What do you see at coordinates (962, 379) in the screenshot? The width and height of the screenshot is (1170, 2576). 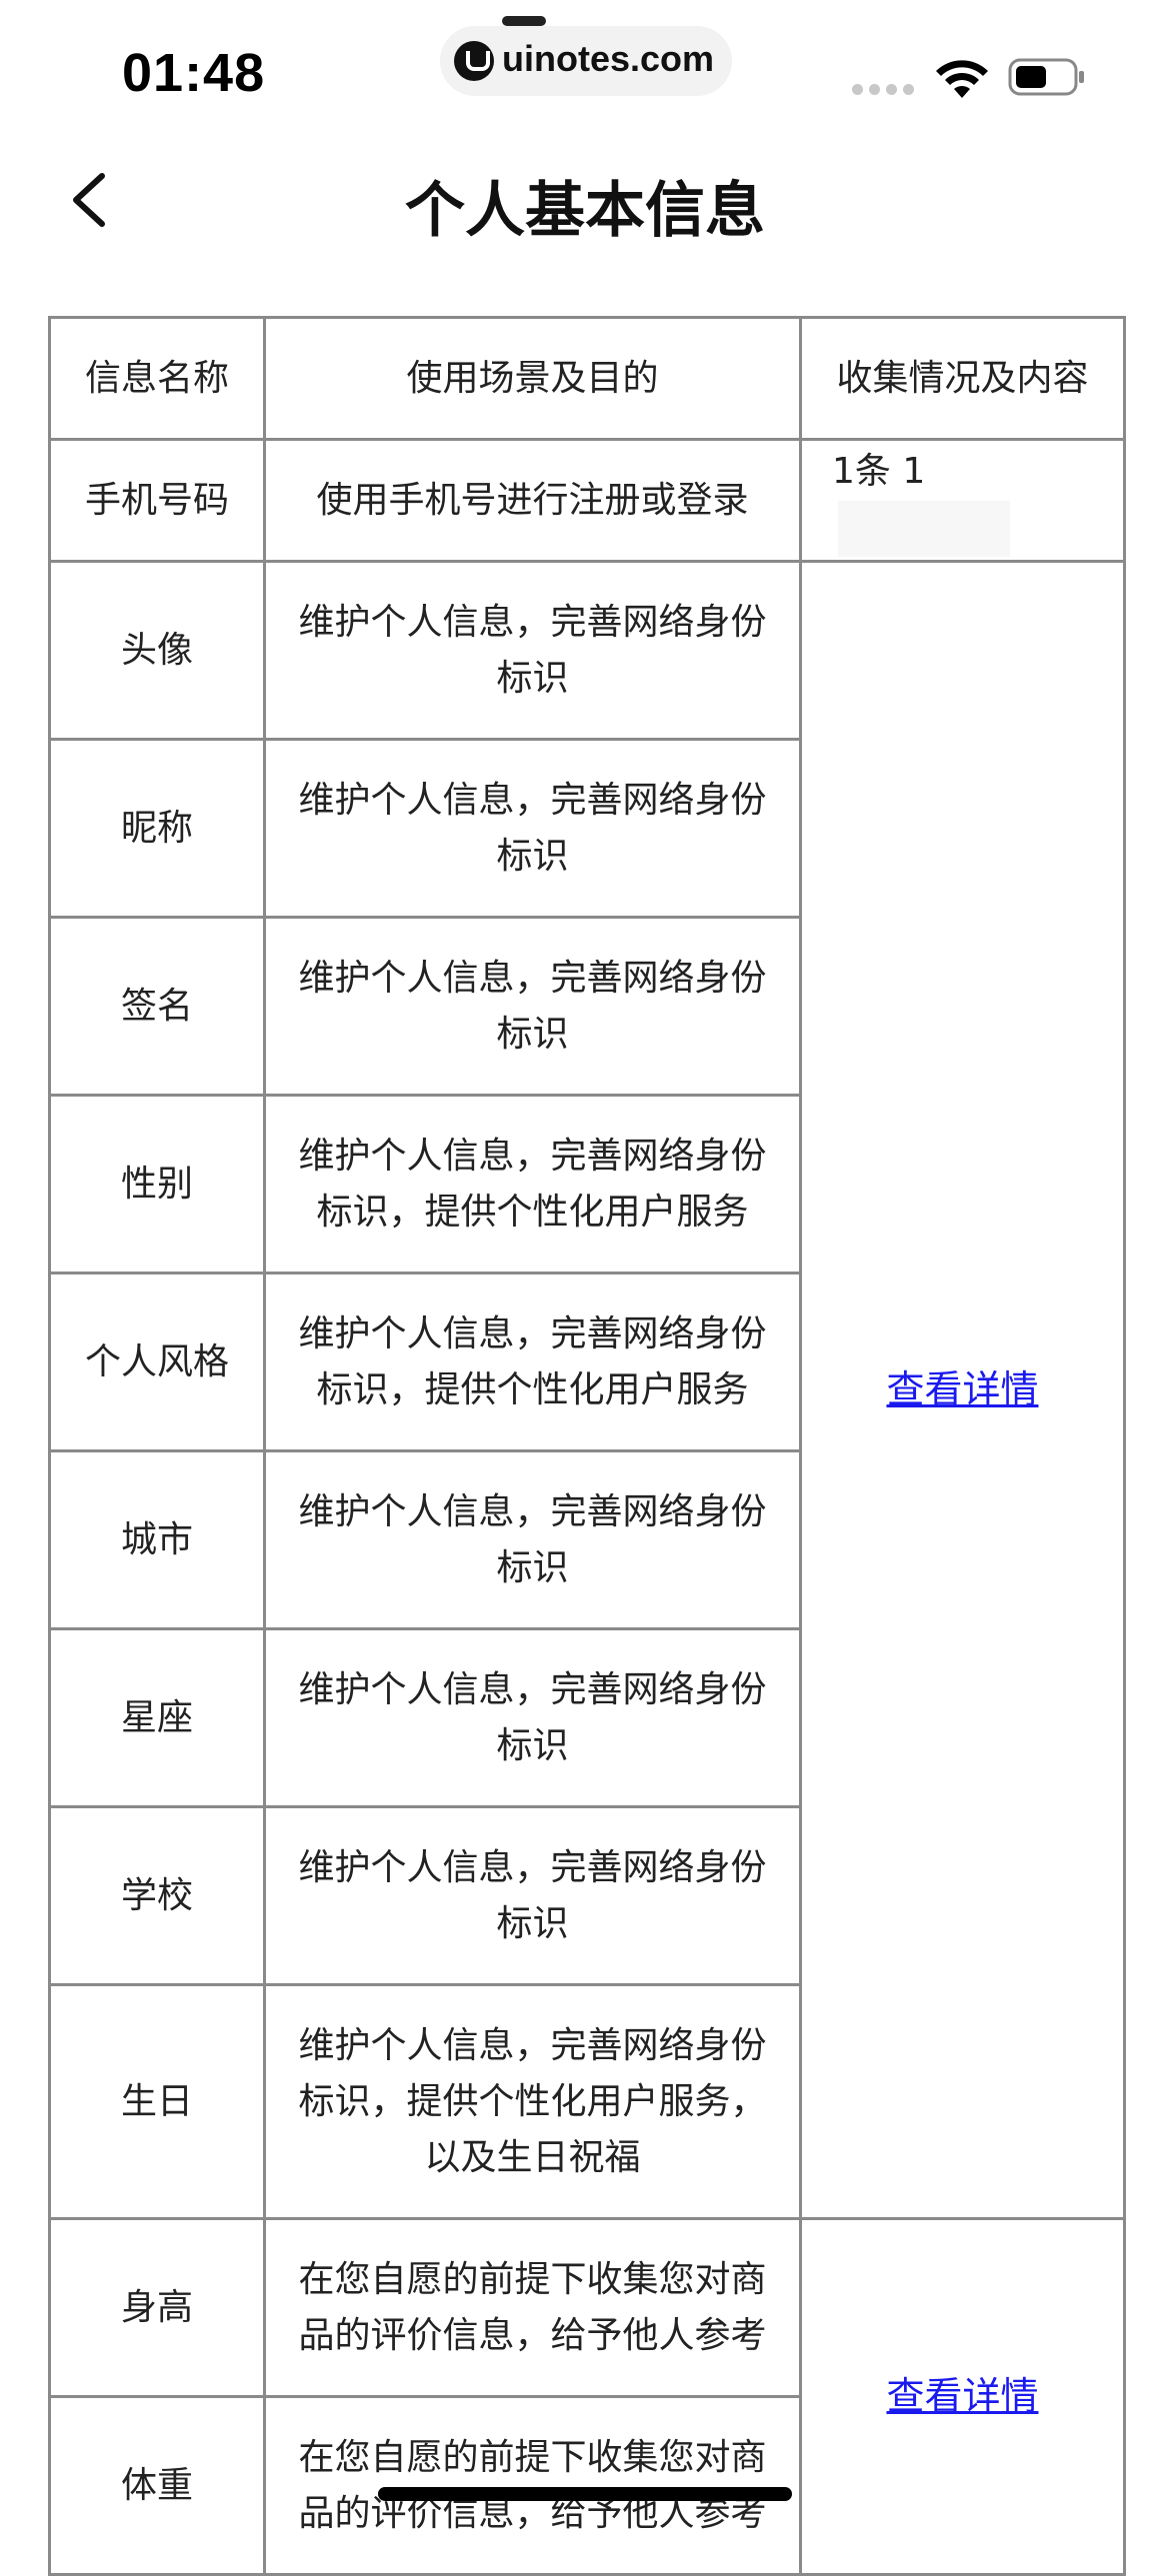 I see `header-content: 收集情况及内容` at bounding box center [962, 379].